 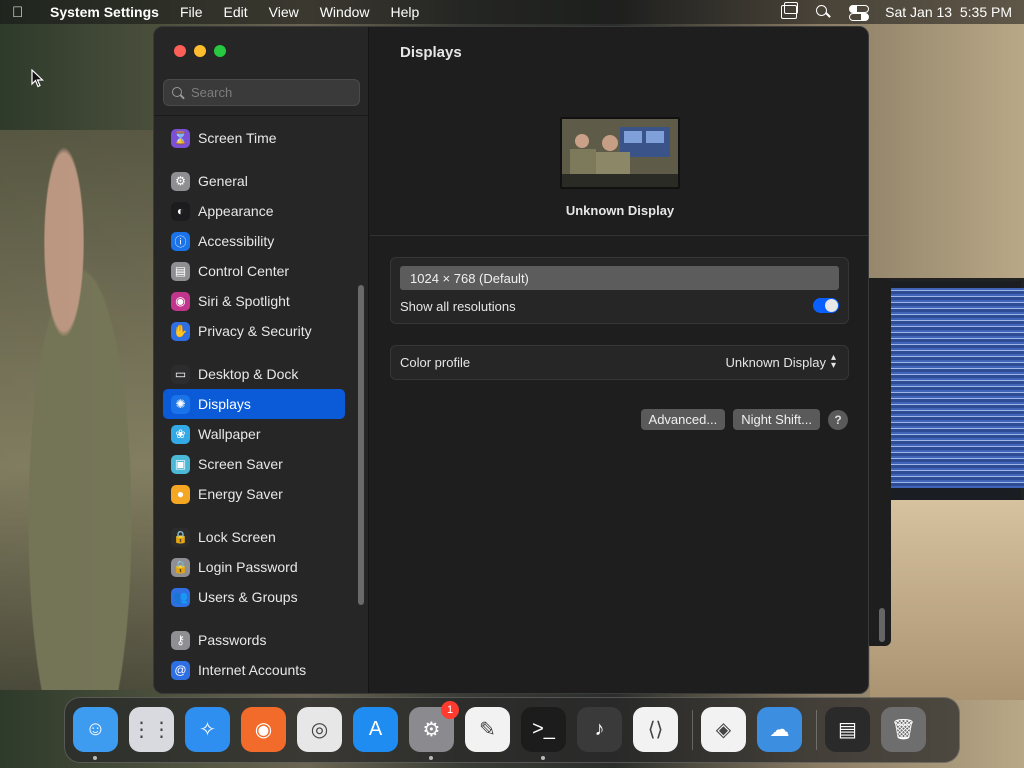 I want to click on zoom-button, so click(x=220, y=51).